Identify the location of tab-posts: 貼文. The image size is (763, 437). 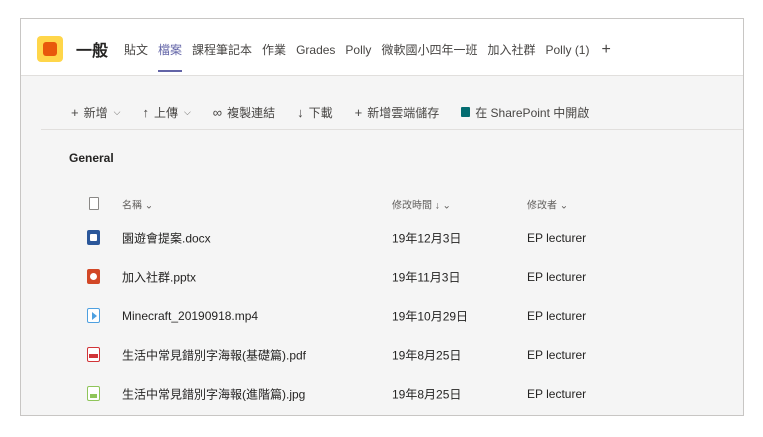
(136, 49).